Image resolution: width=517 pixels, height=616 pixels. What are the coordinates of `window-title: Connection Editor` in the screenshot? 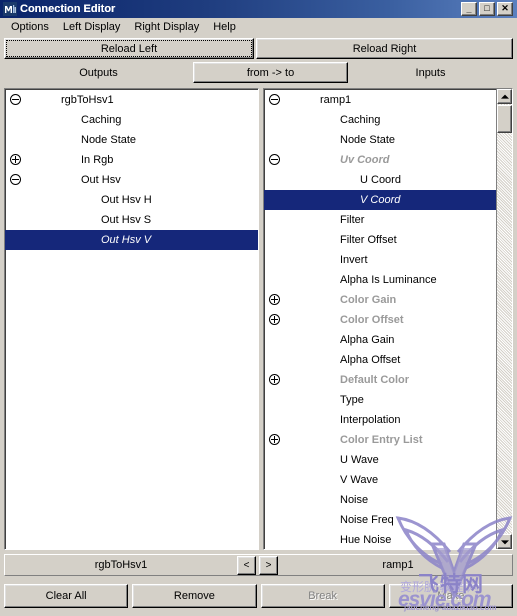 It's located at (68, 9).